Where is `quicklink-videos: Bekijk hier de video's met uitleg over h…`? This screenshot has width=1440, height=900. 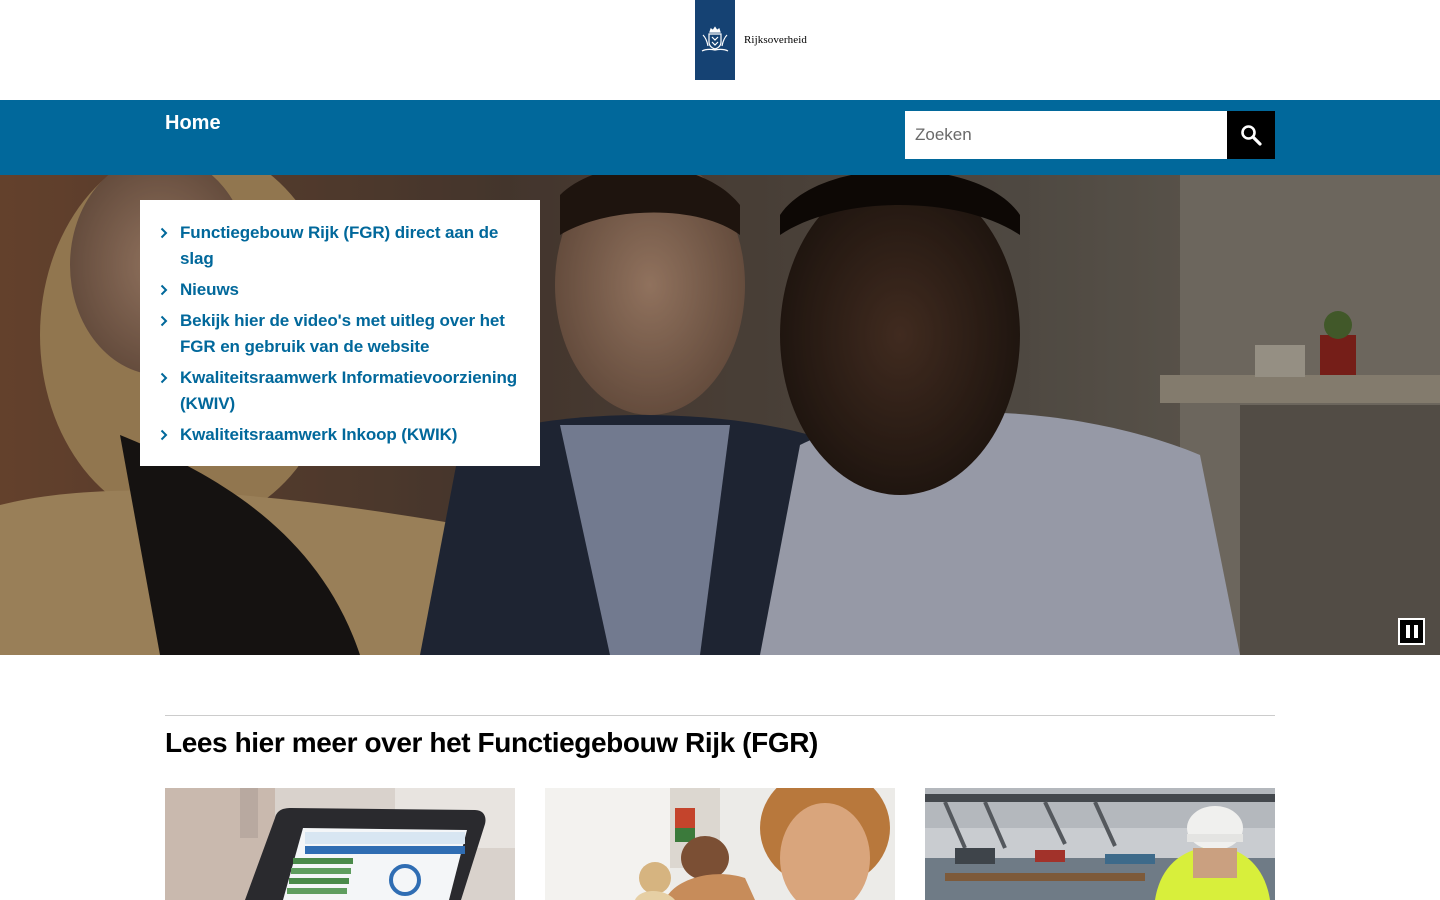
quicklink-videos: Bekijk hier de video's met uitleg over h… is located at coordinates (350, 334).